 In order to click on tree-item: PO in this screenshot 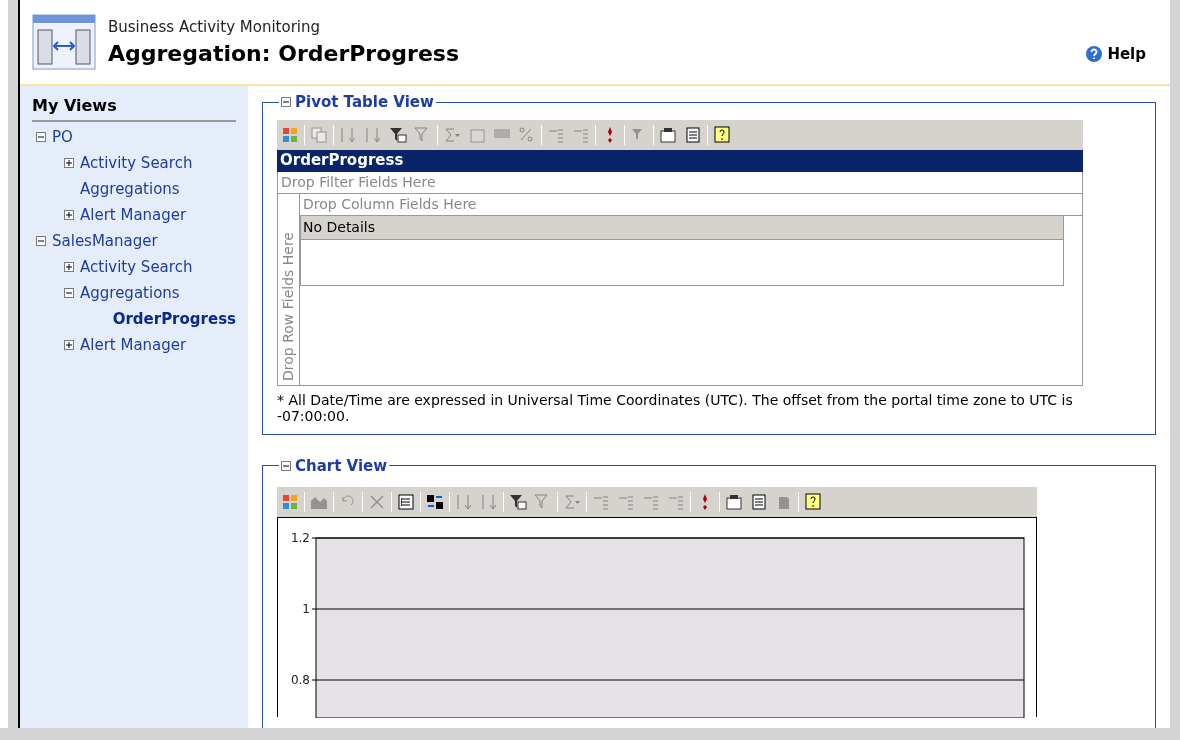, I will do `click(62, 137)`.